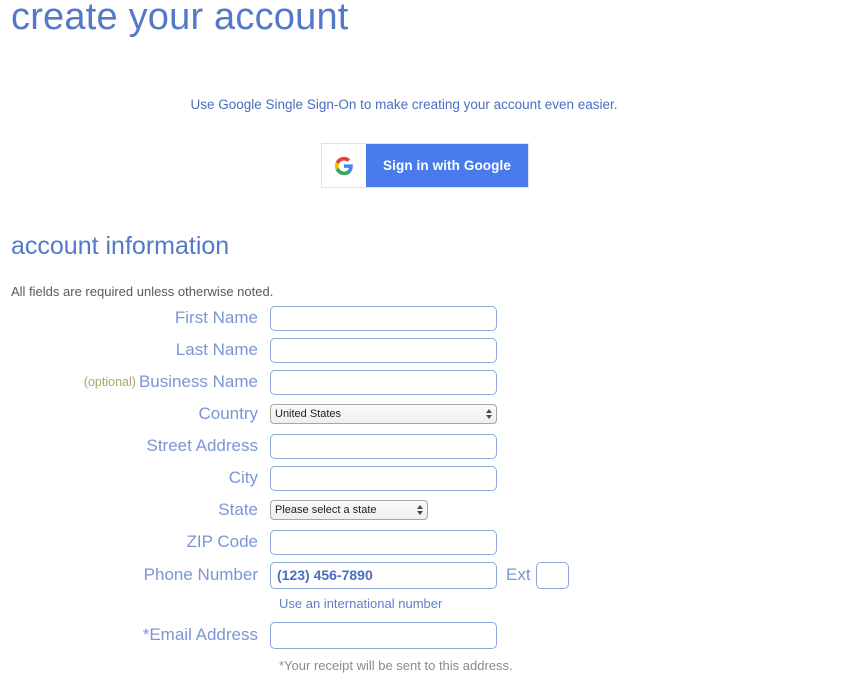 This screenshot has width=850, height=676. I want to click on state-field-cell: Please select a state, so click(560, 510).